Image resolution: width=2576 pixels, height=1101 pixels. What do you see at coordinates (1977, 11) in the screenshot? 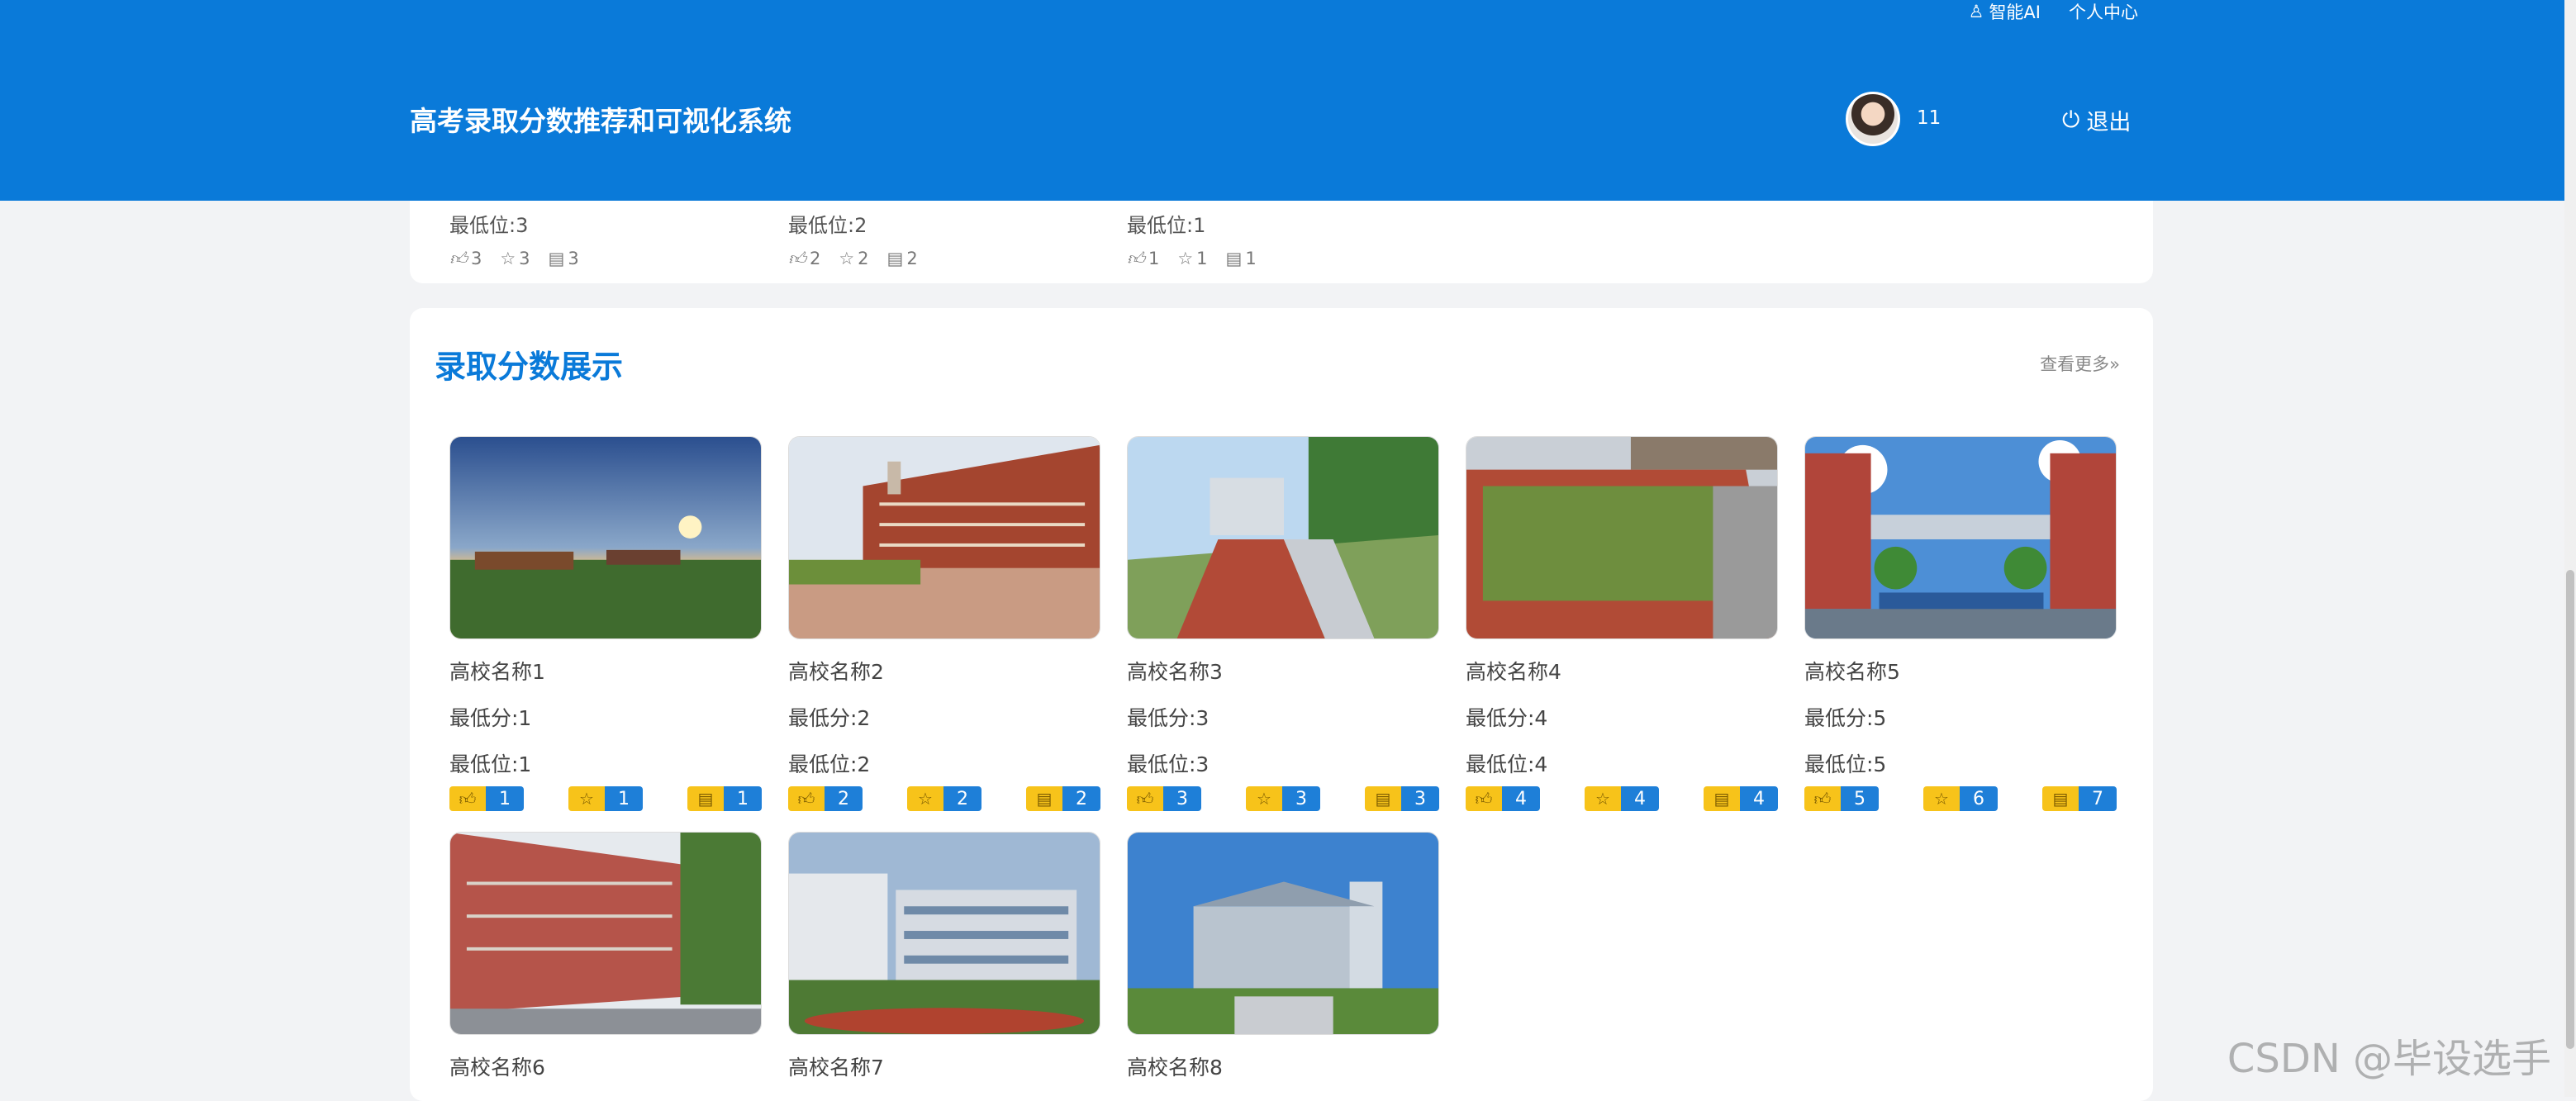
I see `user-icon: ♙` at bounding box center [1977, 11].